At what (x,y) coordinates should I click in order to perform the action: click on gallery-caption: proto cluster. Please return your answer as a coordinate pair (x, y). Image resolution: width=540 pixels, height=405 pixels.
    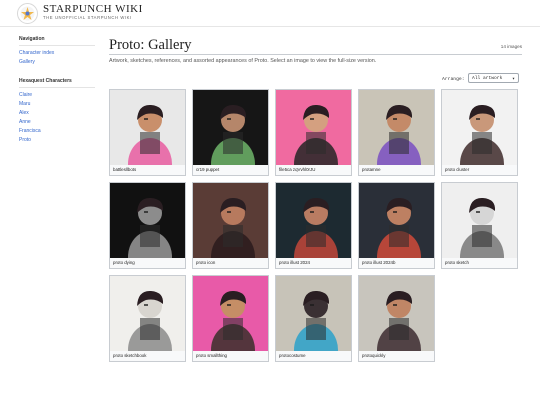
    Looking at the image, I should click on (457, 169).